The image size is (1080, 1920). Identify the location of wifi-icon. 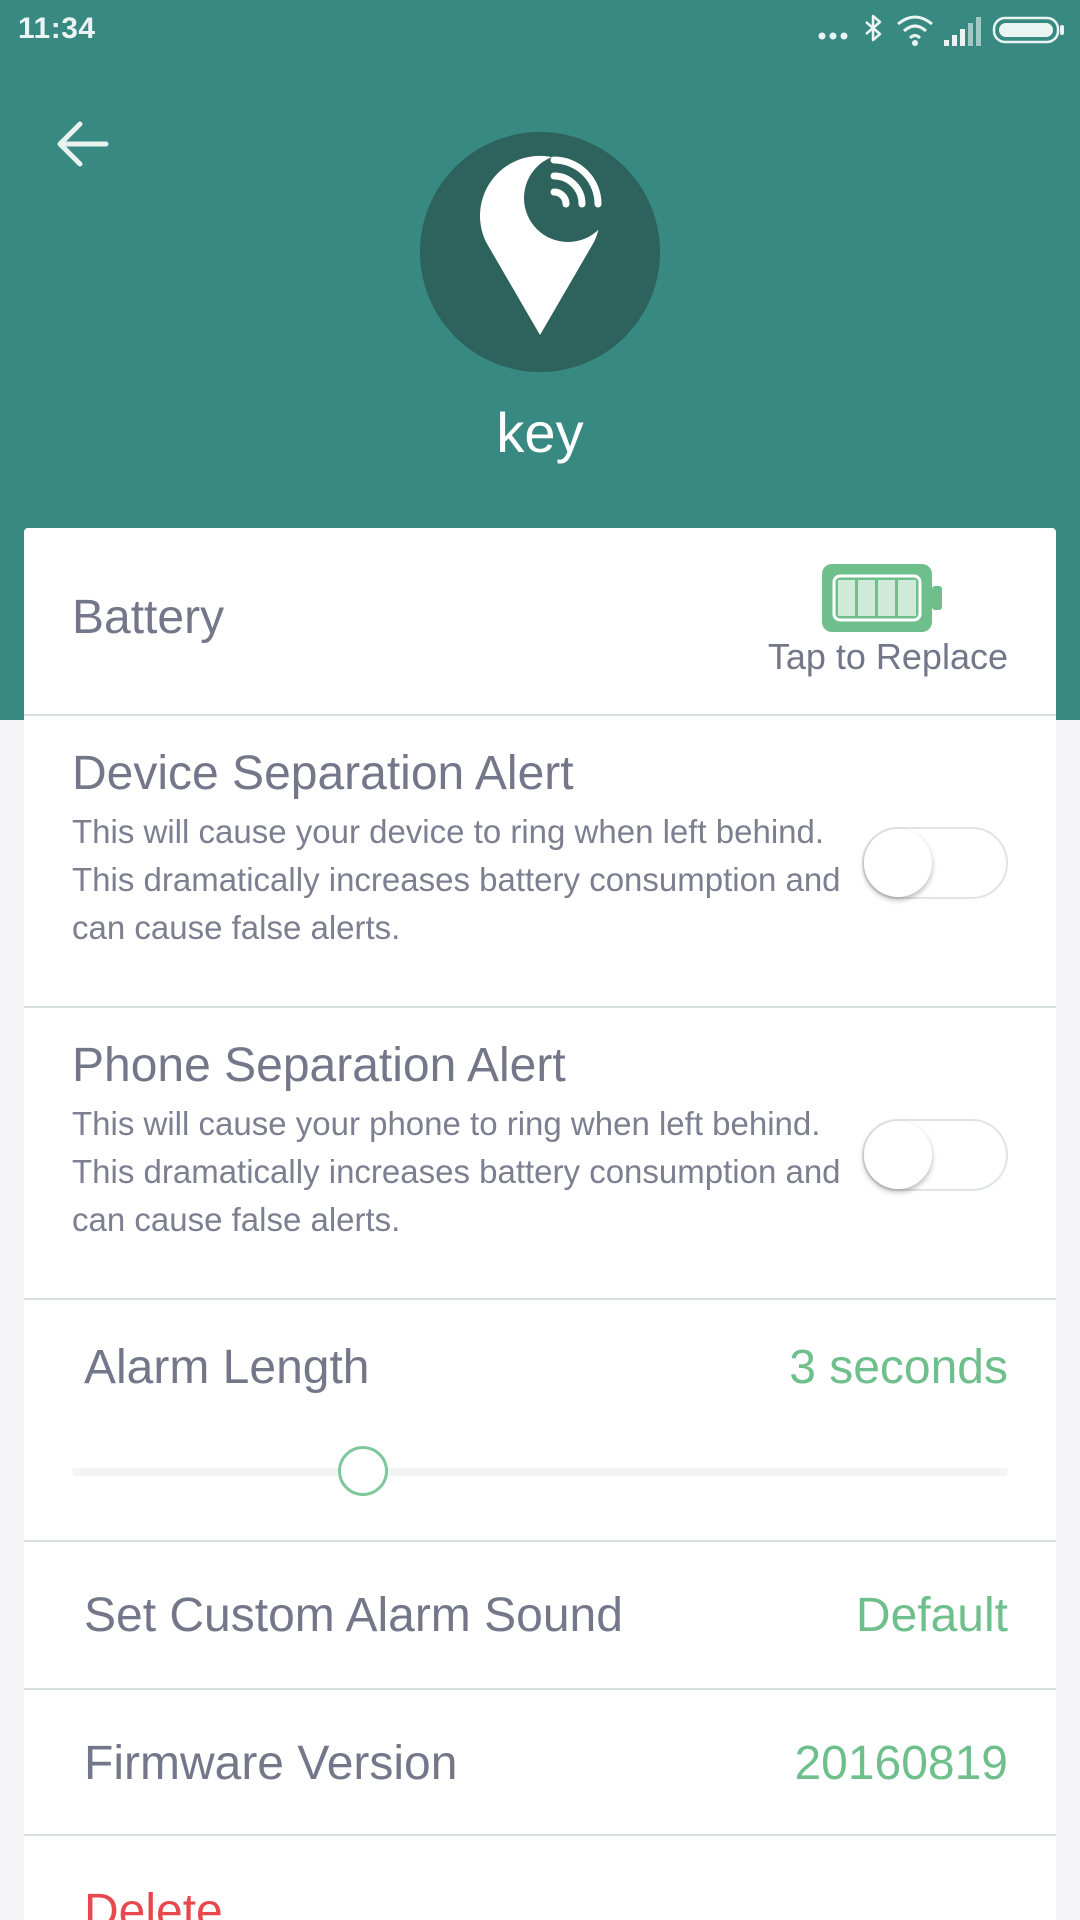
(915, 30).